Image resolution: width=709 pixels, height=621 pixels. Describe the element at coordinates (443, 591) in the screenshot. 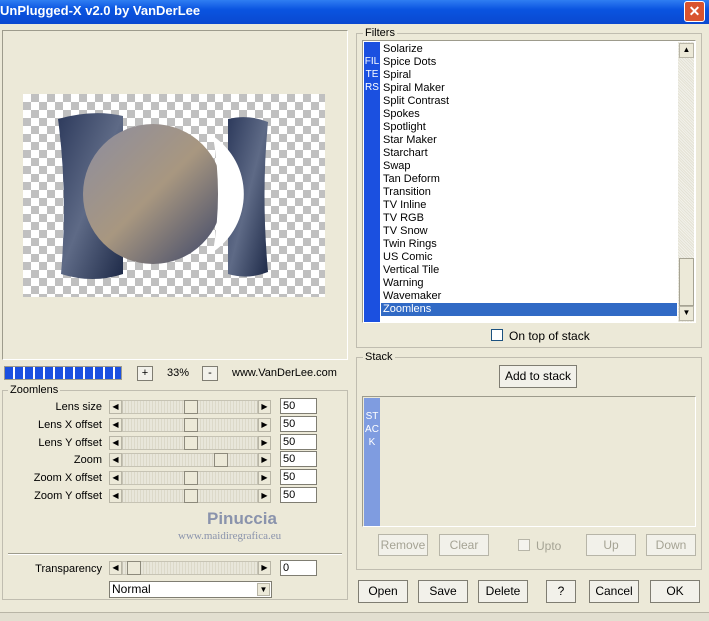

I see `save-button: Save` at that location.